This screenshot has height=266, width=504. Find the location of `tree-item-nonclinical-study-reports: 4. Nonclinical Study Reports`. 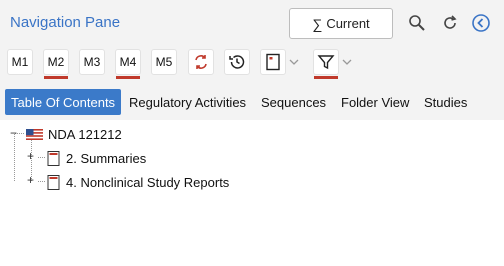

tree-item-nonclinical-study-reports: 4. Nonclinical Study Reports is located at coordinates (138, 182).